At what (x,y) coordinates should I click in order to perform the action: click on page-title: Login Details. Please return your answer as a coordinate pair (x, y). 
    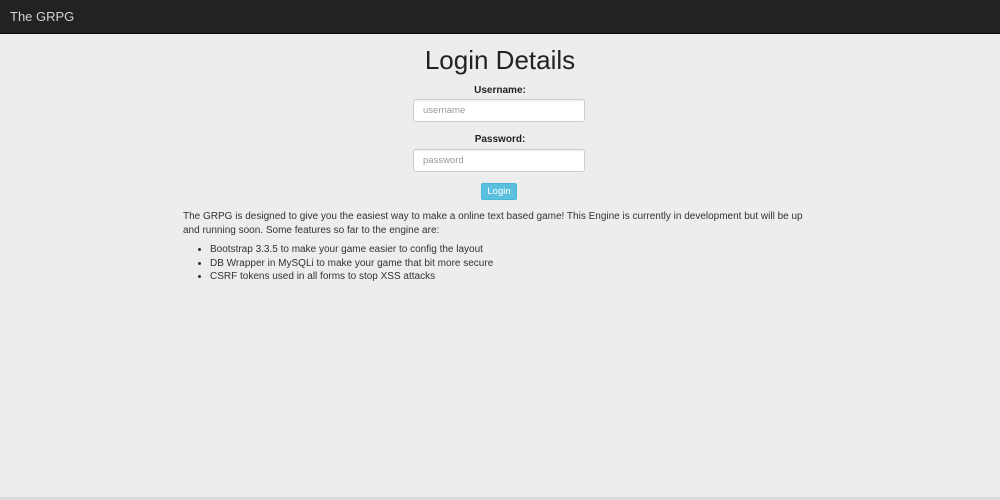
    Looking at the image, I should click on (500, 60).